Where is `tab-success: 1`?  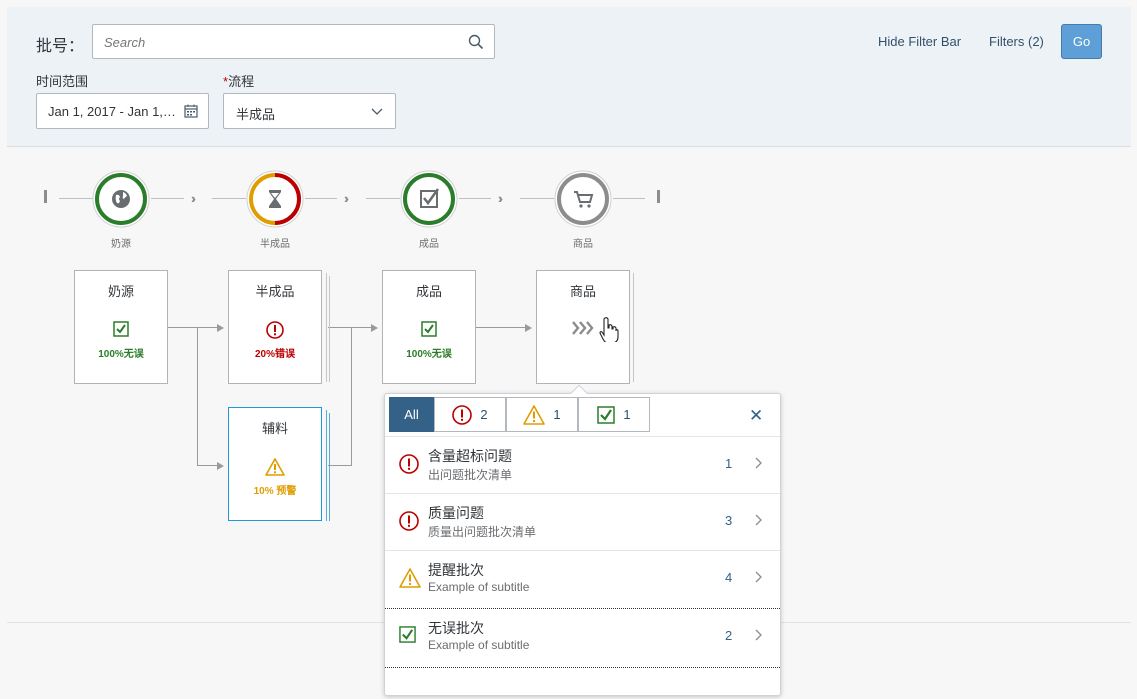 tab-success: 1 is located at coordinates (614, 414).